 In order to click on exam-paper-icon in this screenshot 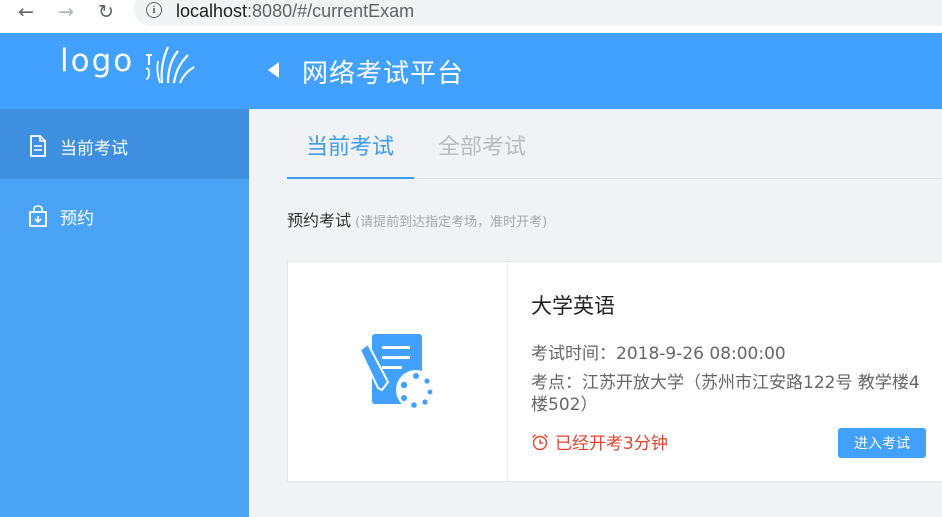, I will do `click(397, 372)`.